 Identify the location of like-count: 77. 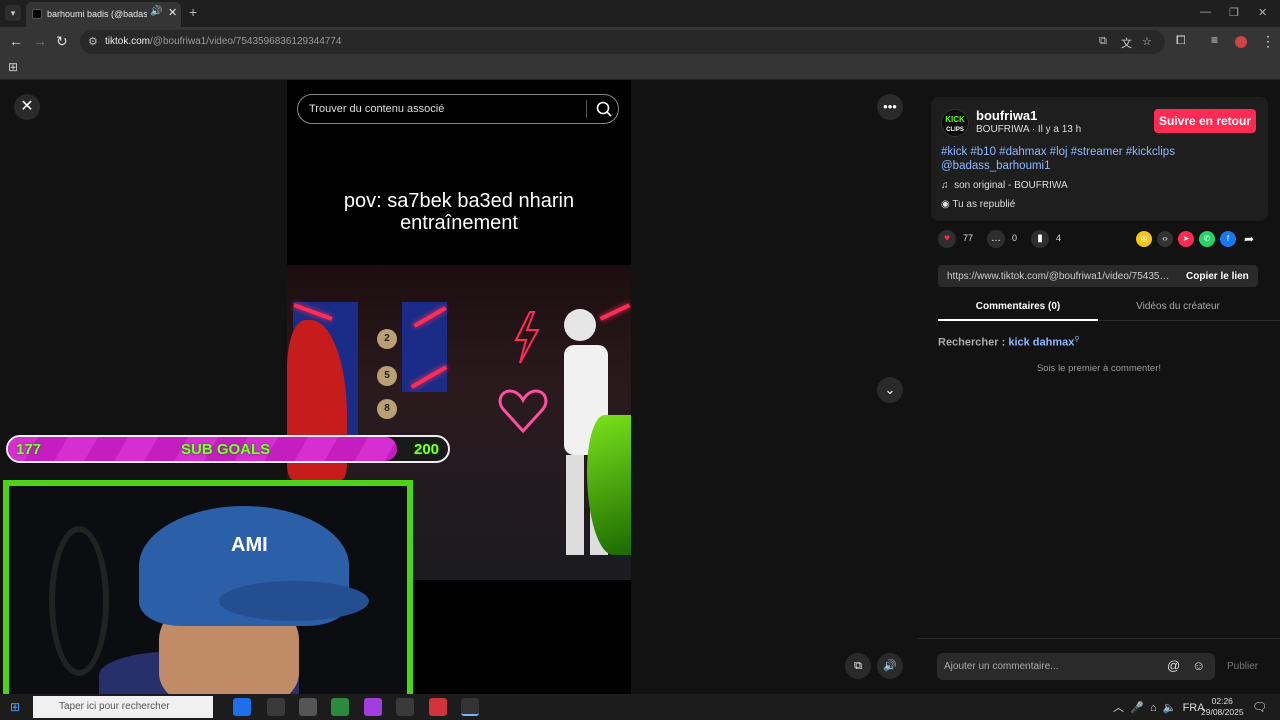
(968, 238).